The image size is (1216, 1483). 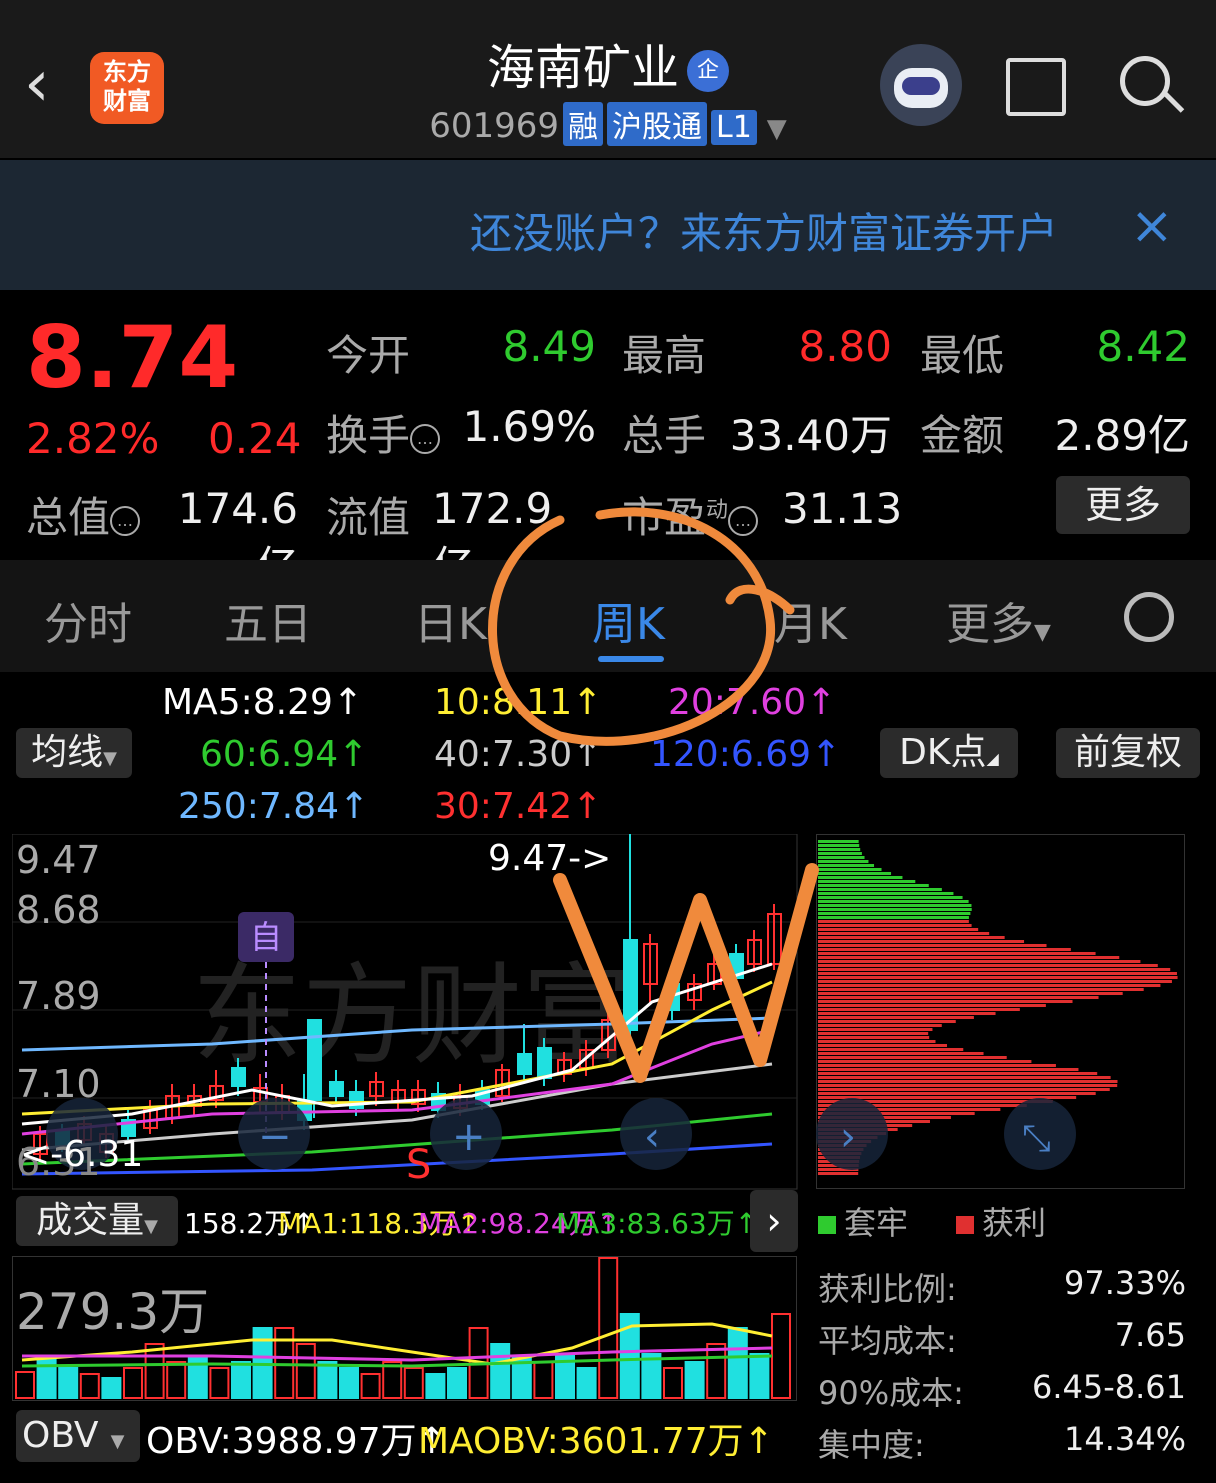 What do you see at coordinates (518, 806) in the screenshot?
I see `ma30-value: 30:7.42↑` at bounding box center [518, 806].